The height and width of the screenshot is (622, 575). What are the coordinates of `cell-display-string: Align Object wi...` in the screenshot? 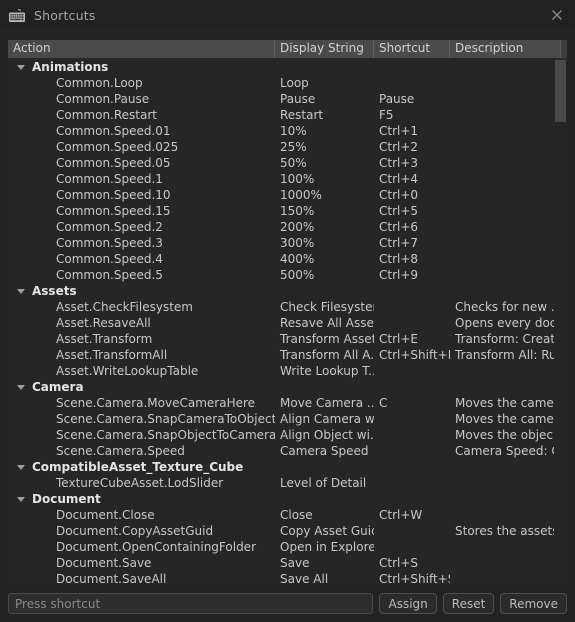 It's located at (327, 435).